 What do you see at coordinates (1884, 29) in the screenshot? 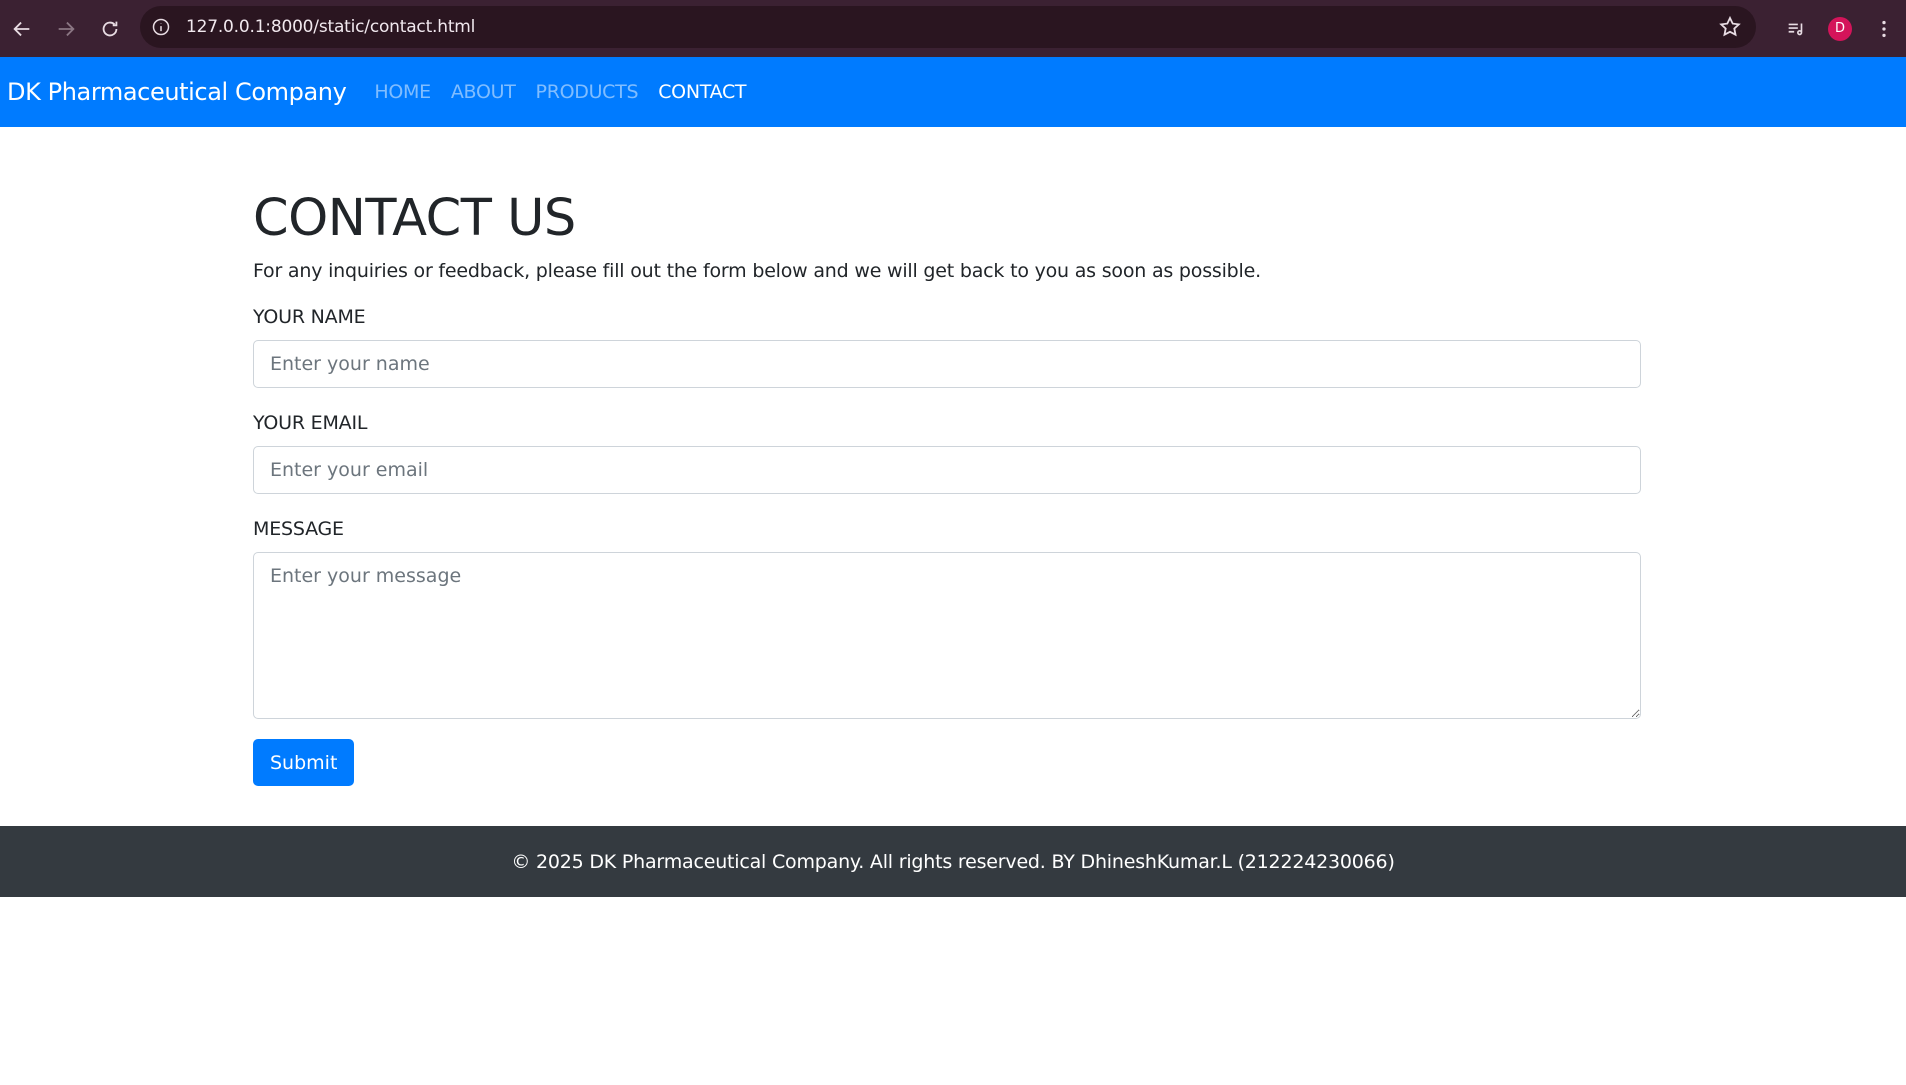
I see `kebab-menu-icon` at bounding box center [1884, 29].